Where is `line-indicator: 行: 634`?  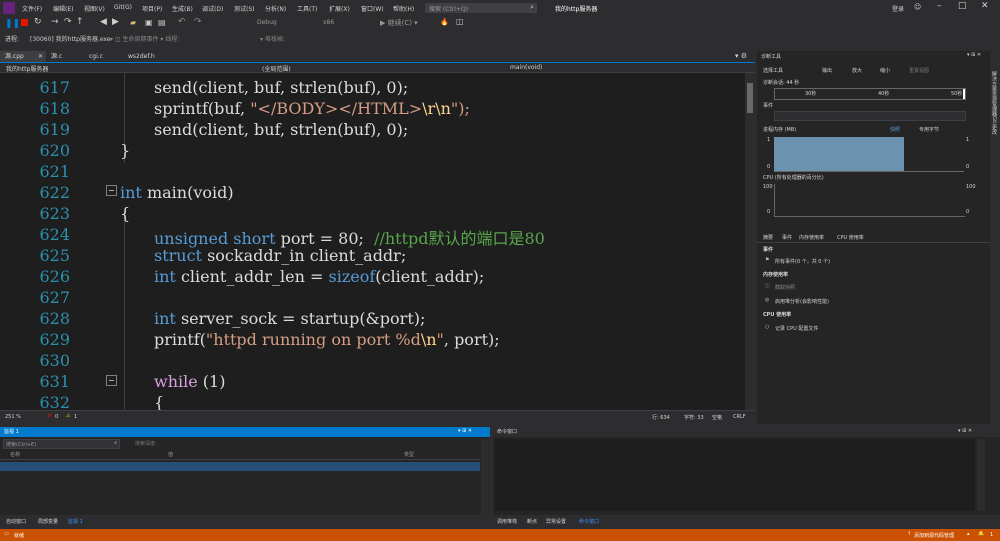 line-indicator: 行: 634 is located at coordinates (661, 417).